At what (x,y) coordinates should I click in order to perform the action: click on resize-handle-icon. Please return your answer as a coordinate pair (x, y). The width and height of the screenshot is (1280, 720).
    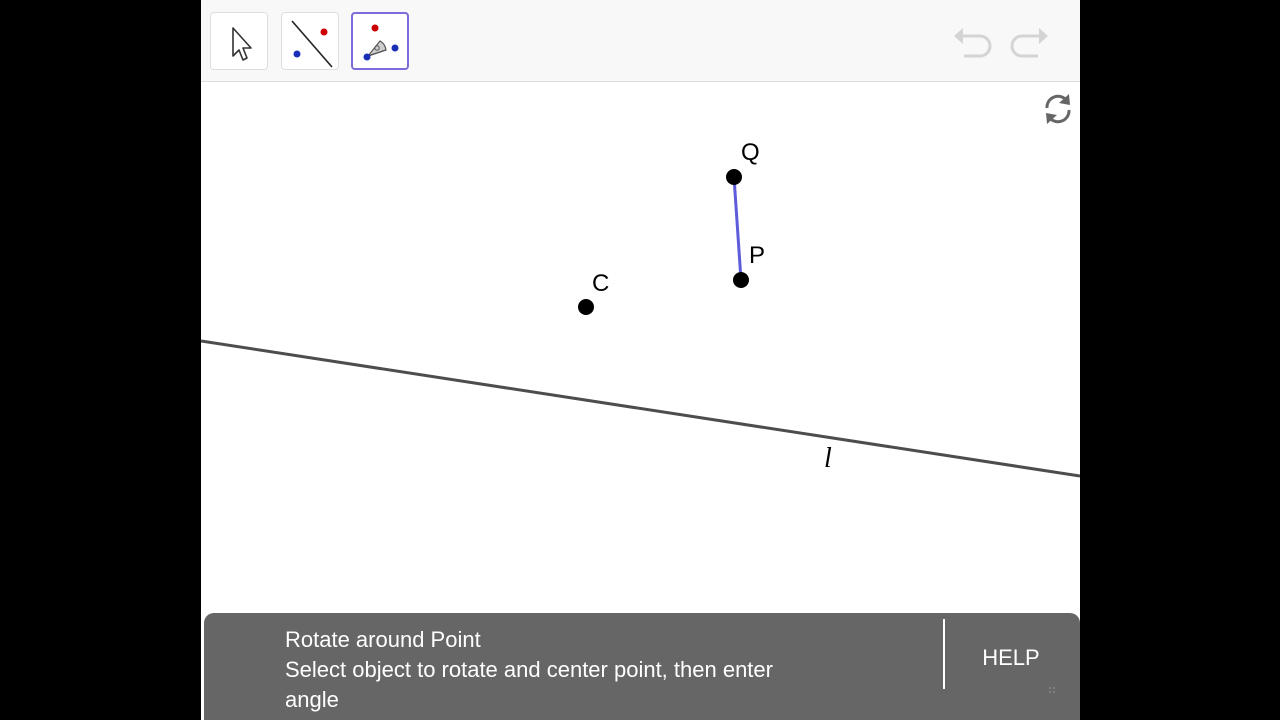
    Looking at the image, I should click on (1052, 690).